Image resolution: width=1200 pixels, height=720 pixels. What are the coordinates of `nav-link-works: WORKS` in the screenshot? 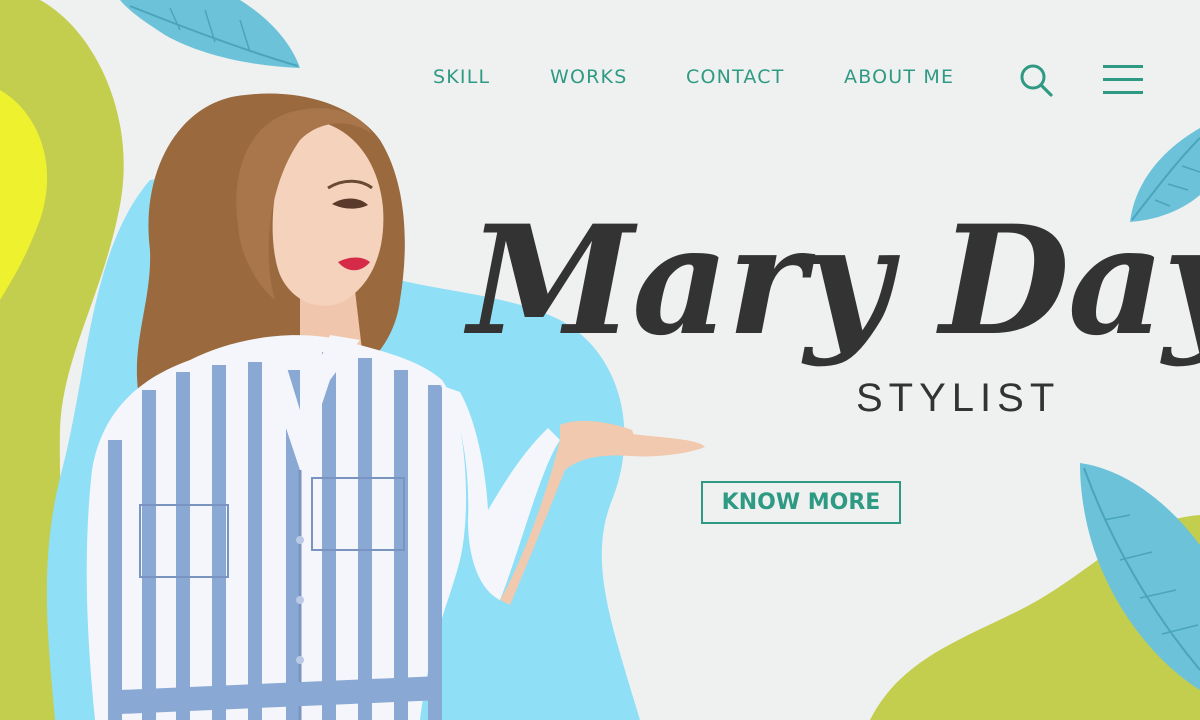 It's located at (588, 77).